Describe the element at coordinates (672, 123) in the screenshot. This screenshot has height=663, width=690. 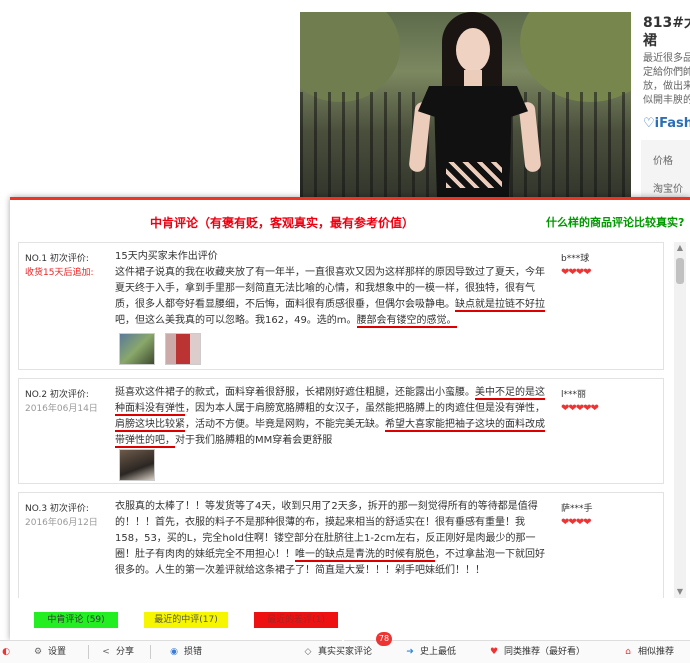
I see `brand-name: iFash` at that location.